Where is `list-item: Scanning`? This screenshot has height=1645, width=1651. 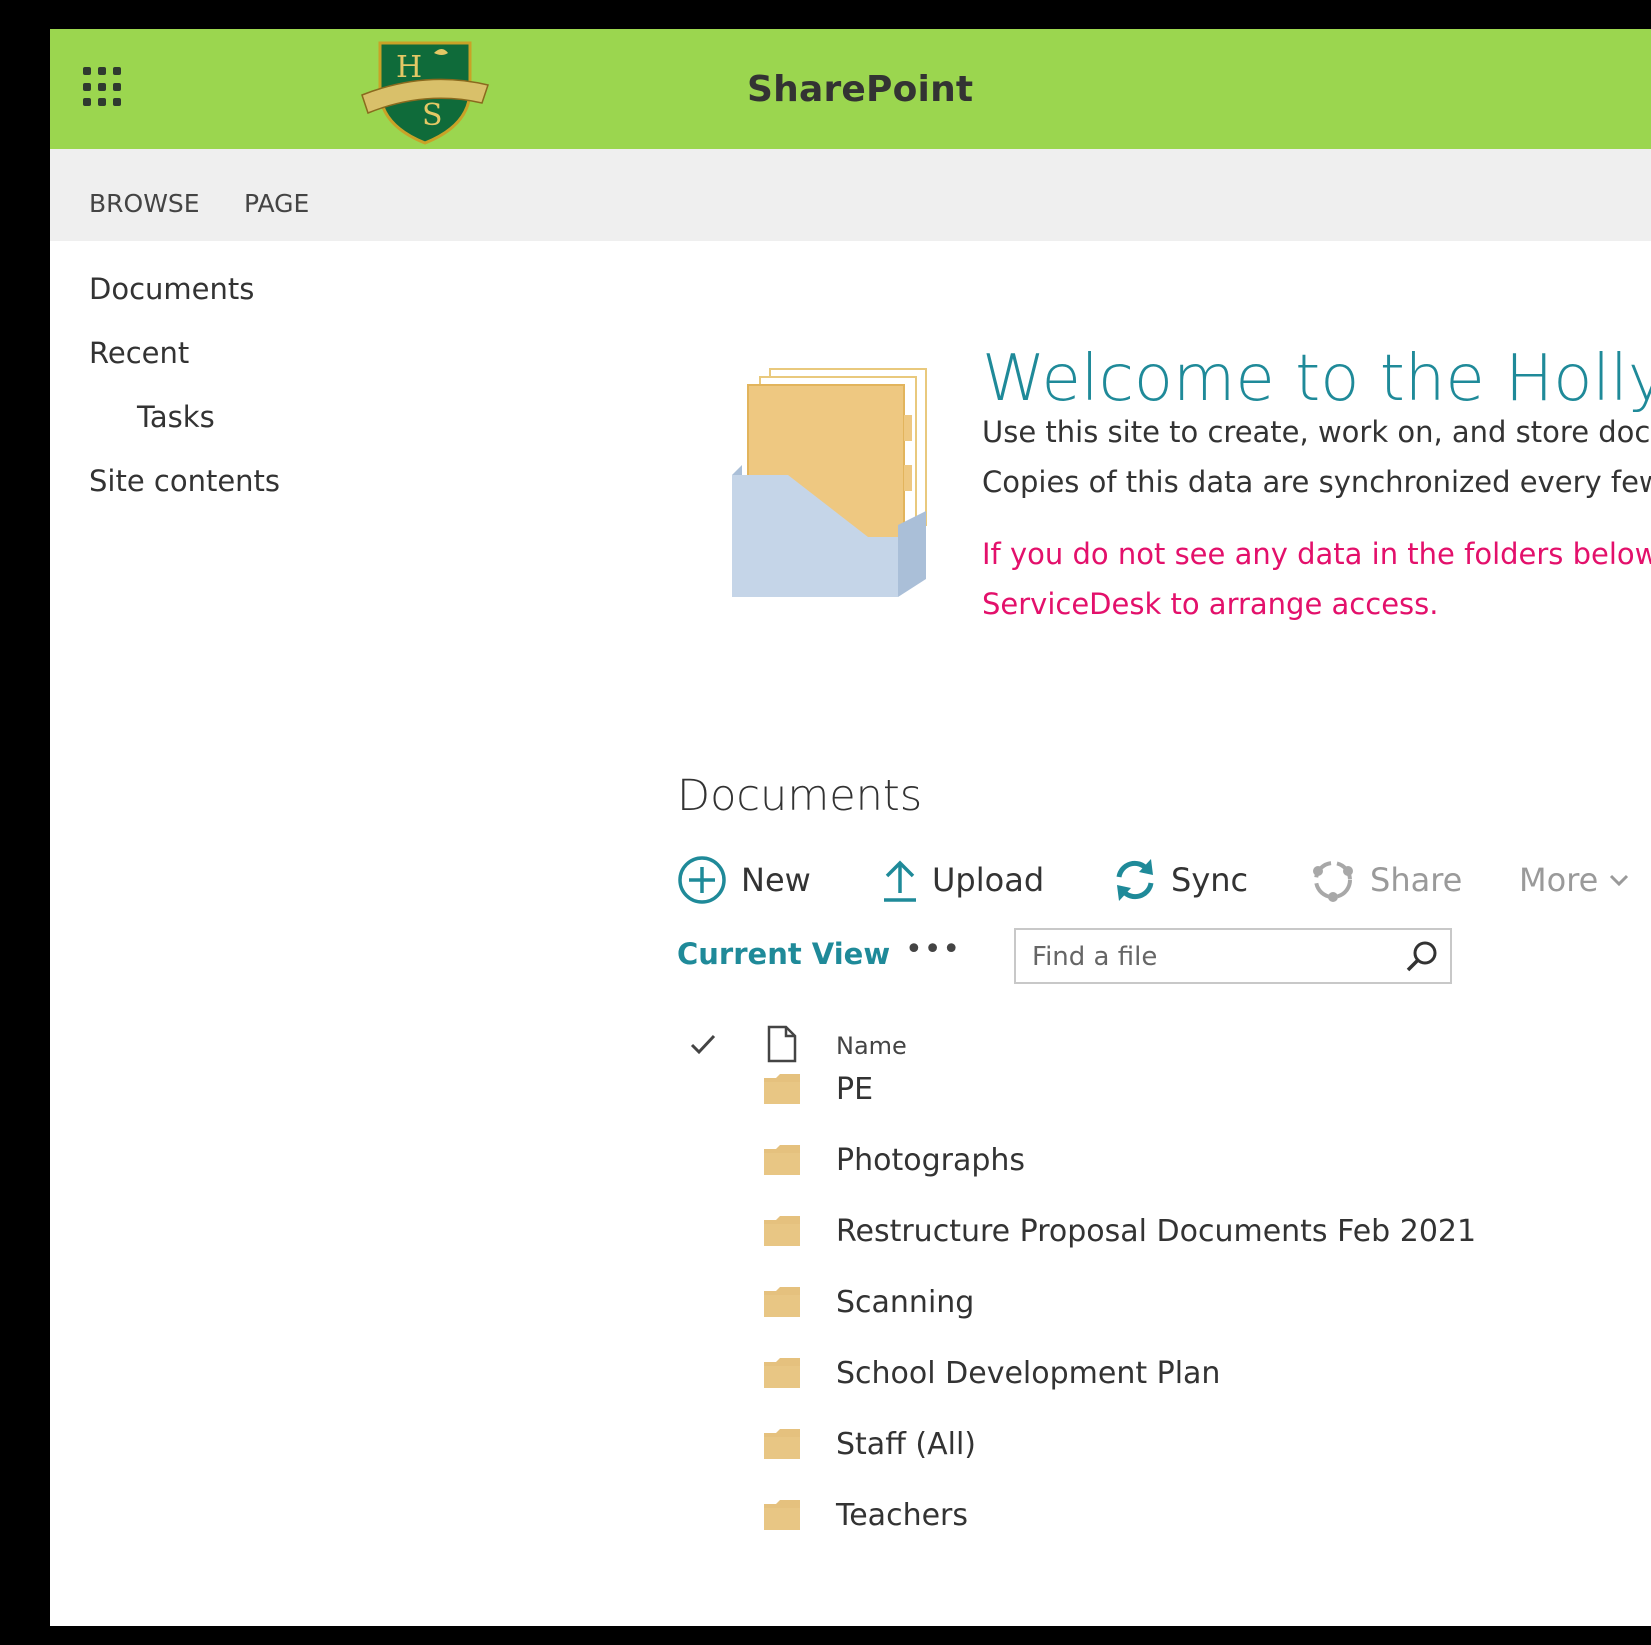 list-item: Scanning is located at coordinates (868, 1302).